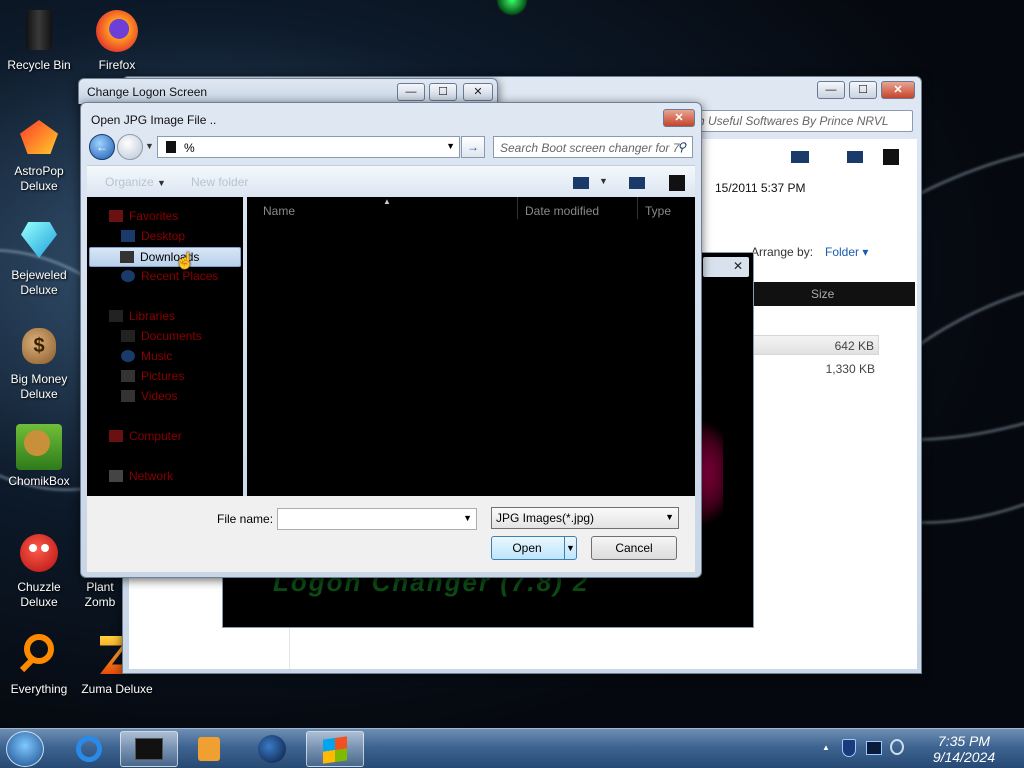 The image size is (1024, 768). I want to click on nav-label: Network, so click(151, 476).